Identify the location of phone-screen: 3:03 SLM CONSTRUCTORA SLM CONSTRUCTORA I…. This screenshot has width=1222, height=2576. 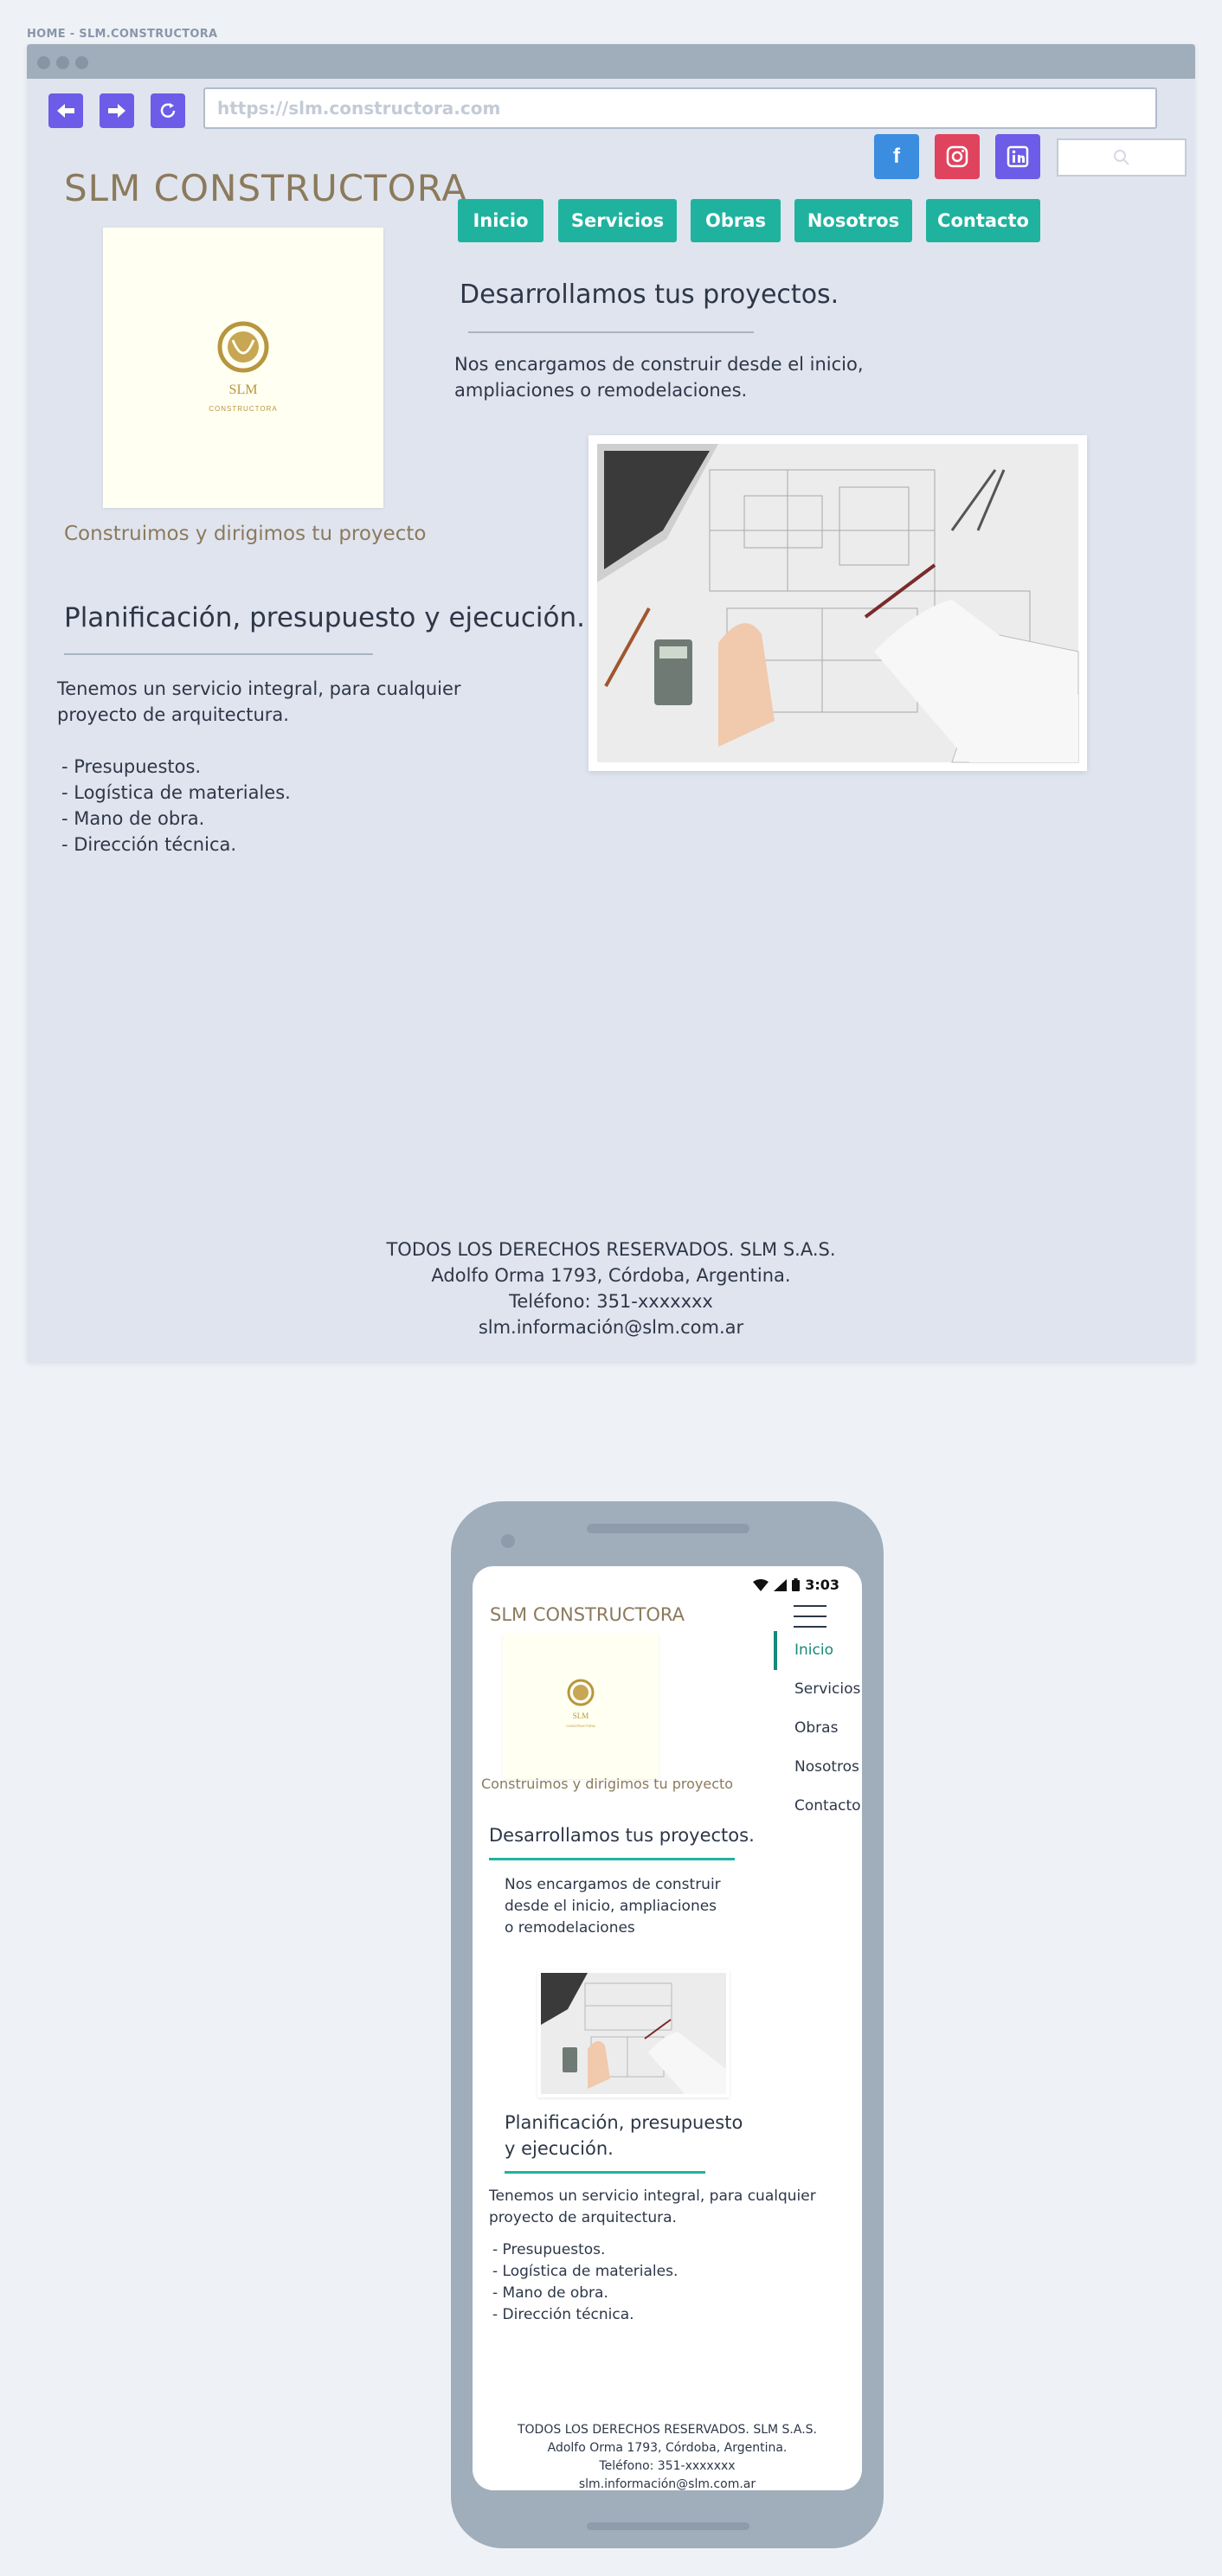
(667, 2028).